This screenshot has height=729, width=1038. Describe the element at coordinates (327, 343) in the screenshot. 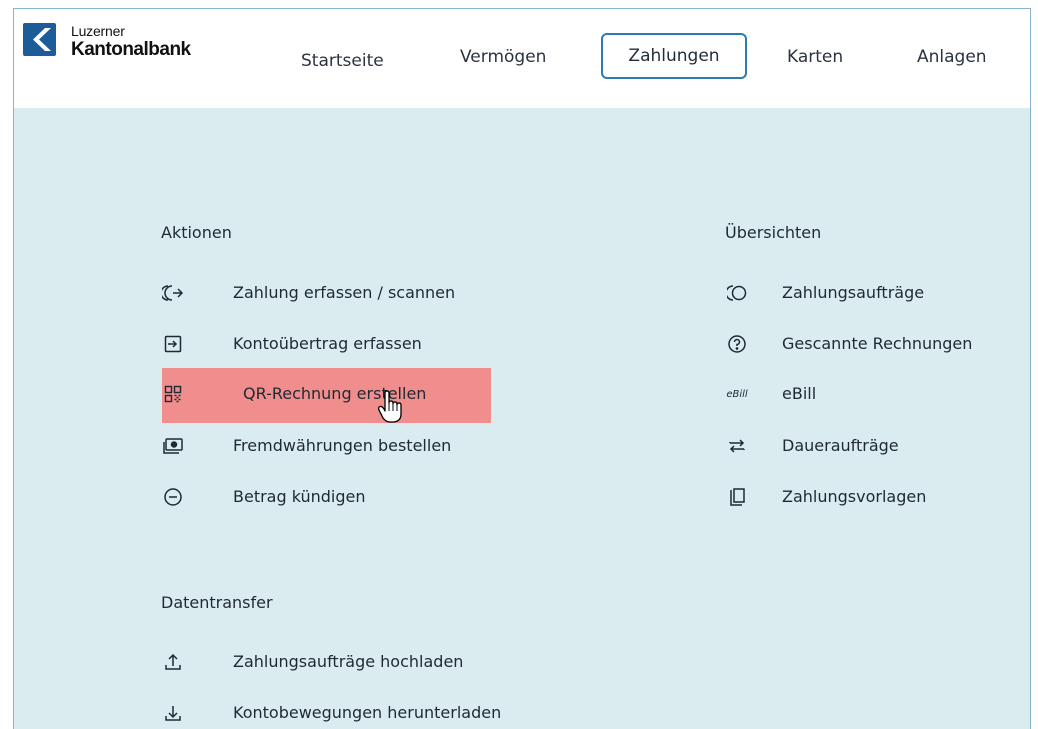

I see `menu-item-label: Kontoübertrag erfassen` at that location.